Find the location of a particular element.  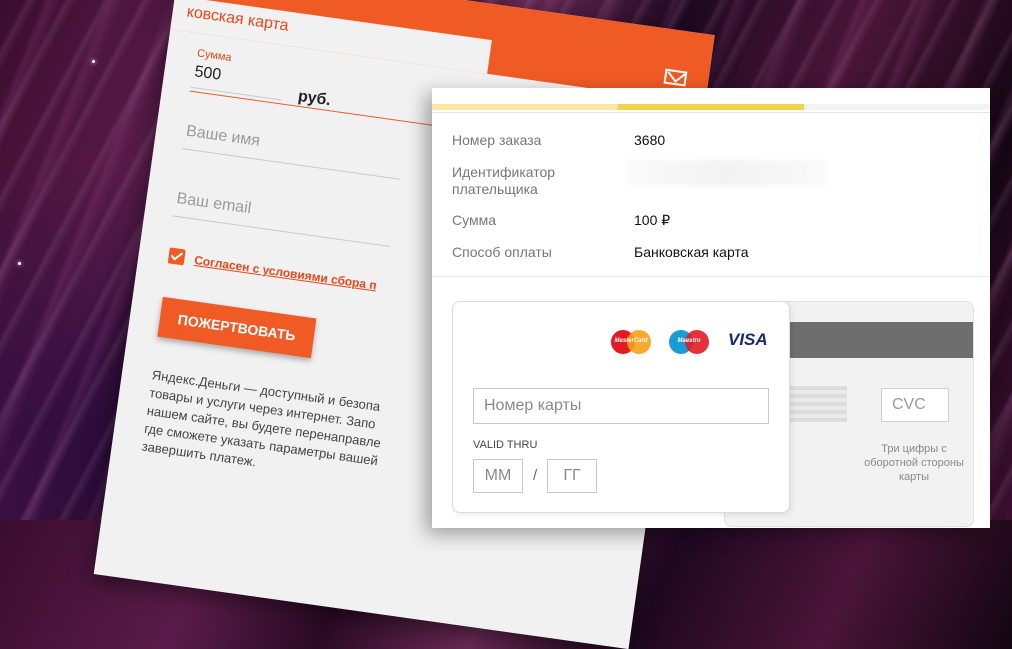

visa-logo: VISA is located at coordinates (748, 339).